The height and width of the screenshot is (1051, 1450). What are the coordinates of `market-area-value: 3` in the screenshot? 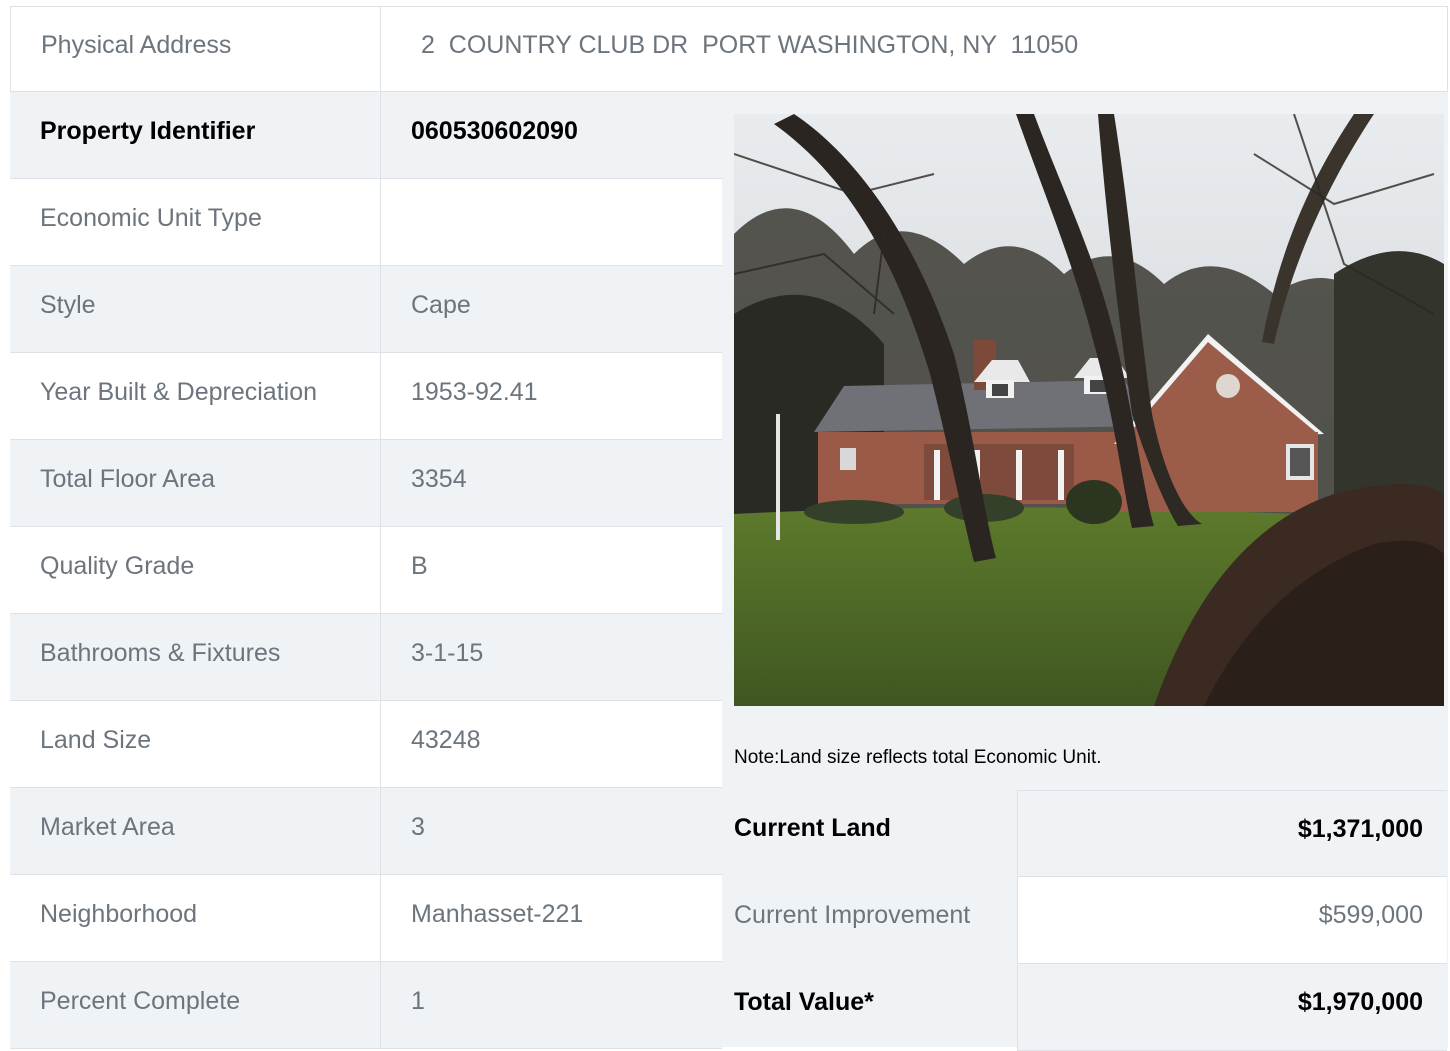 It's located at (418, 827).